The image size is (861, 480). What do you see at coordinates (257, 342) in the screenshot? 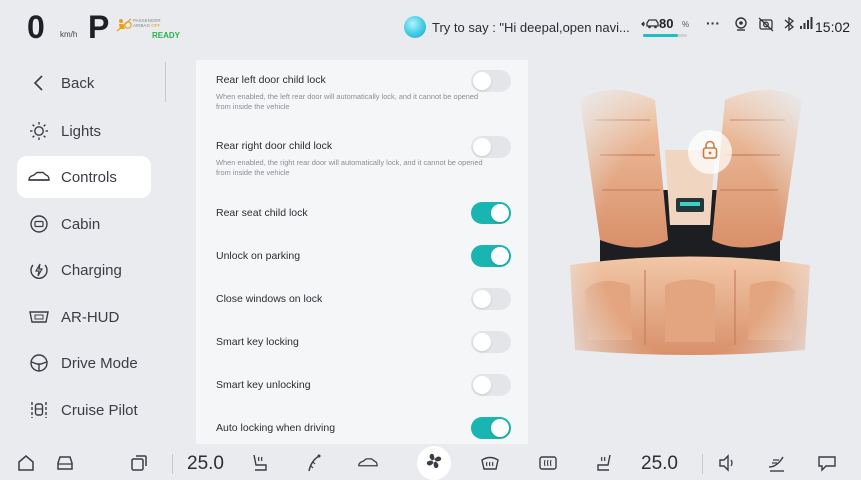
I see `setting-title: Smart key locking` at bounding box center [257, 342].